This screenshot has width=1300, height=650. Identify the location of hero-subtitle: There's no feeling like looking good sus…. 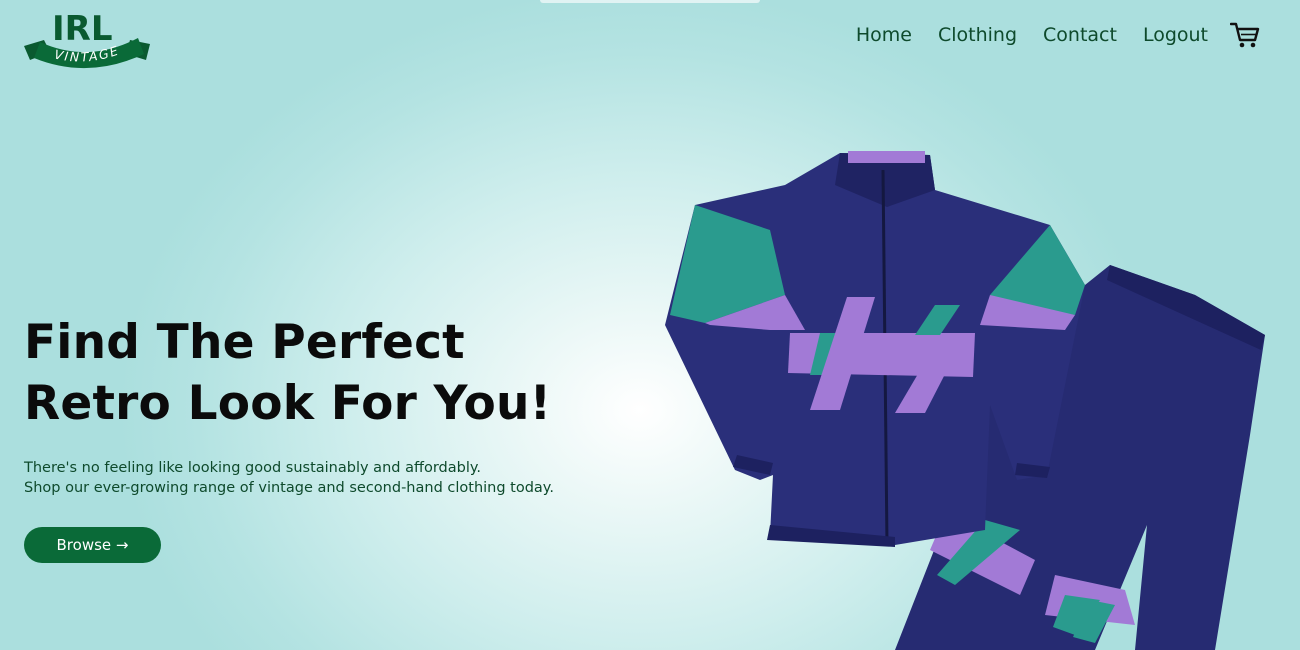
(334, 478).